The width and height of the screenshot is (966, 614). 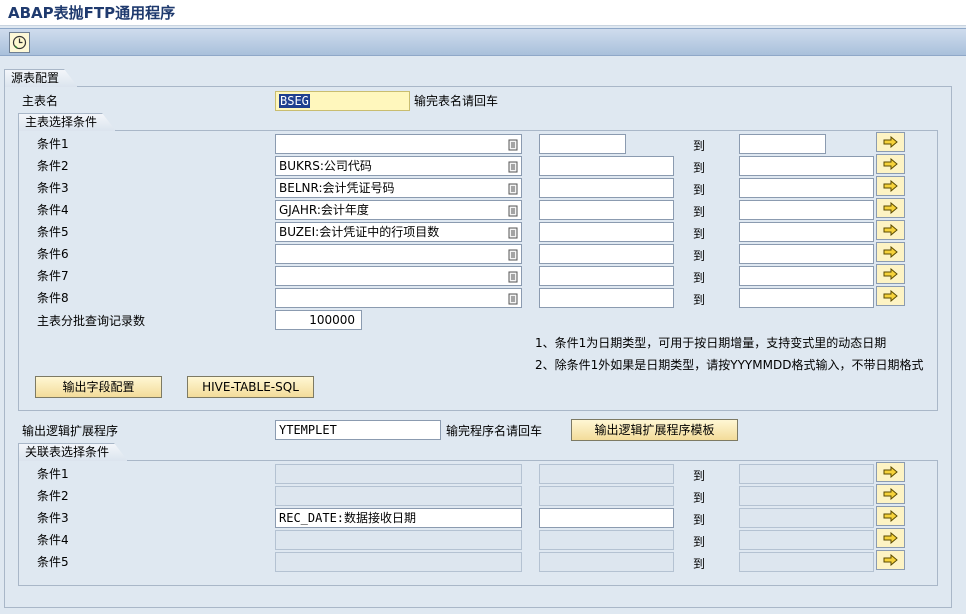 What do you see at coordinates (398, 298) in the screenshot?
I see `condition-8-field` at bounding box center [398, 298].